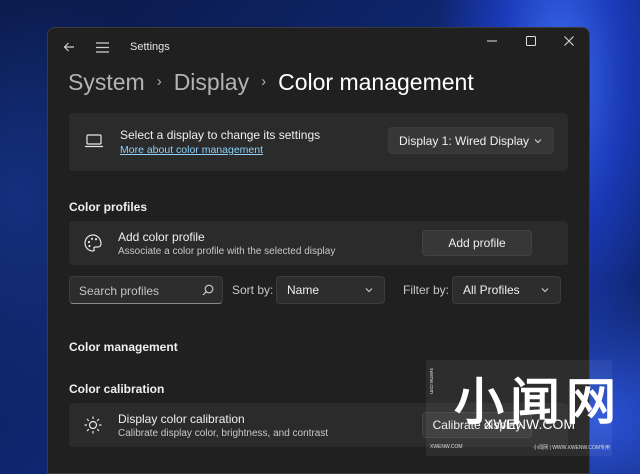  Describe the element at coordinates (191, 150) in the screenshot. I see `color-management-link: More about color management` at that location.